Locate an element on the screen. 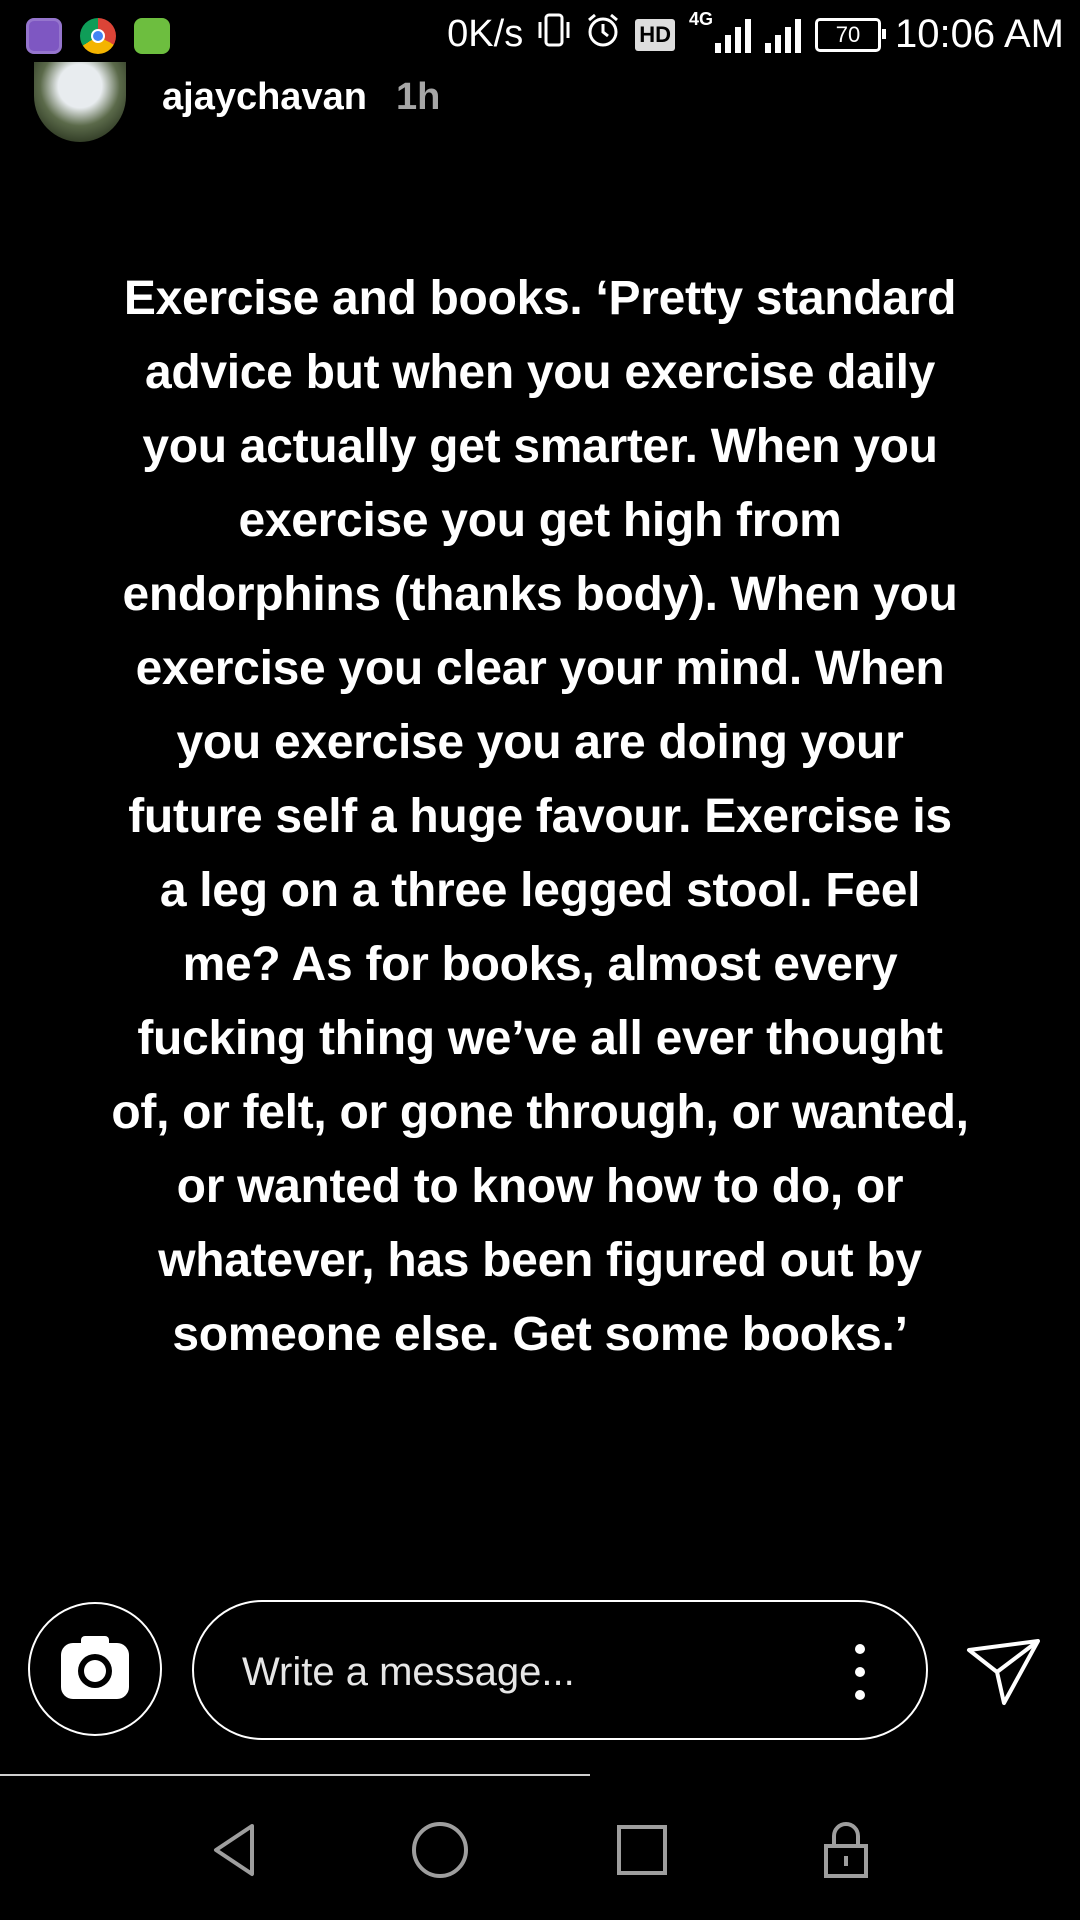 This screenshot has height=1920, width=1080. username: ajaychavan is located at coordinates (264, 97).